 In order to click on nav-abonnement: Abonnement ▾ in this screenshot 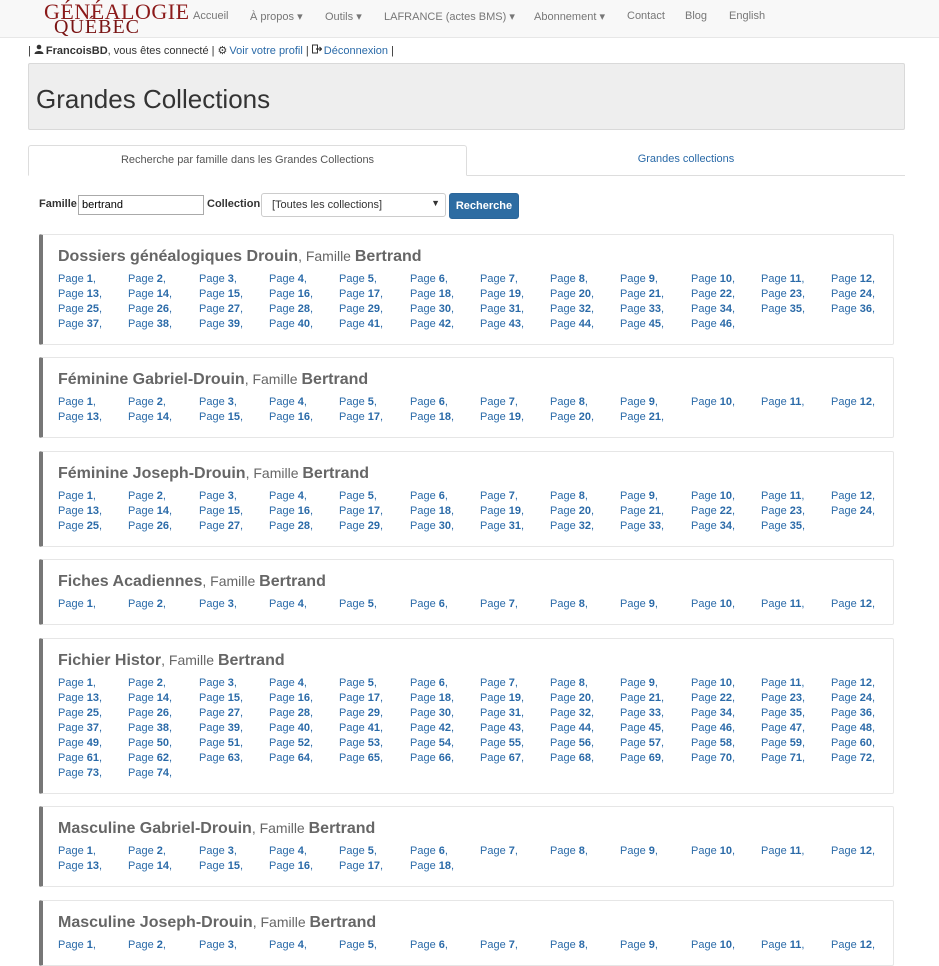, I will do `click(569, 16)`.